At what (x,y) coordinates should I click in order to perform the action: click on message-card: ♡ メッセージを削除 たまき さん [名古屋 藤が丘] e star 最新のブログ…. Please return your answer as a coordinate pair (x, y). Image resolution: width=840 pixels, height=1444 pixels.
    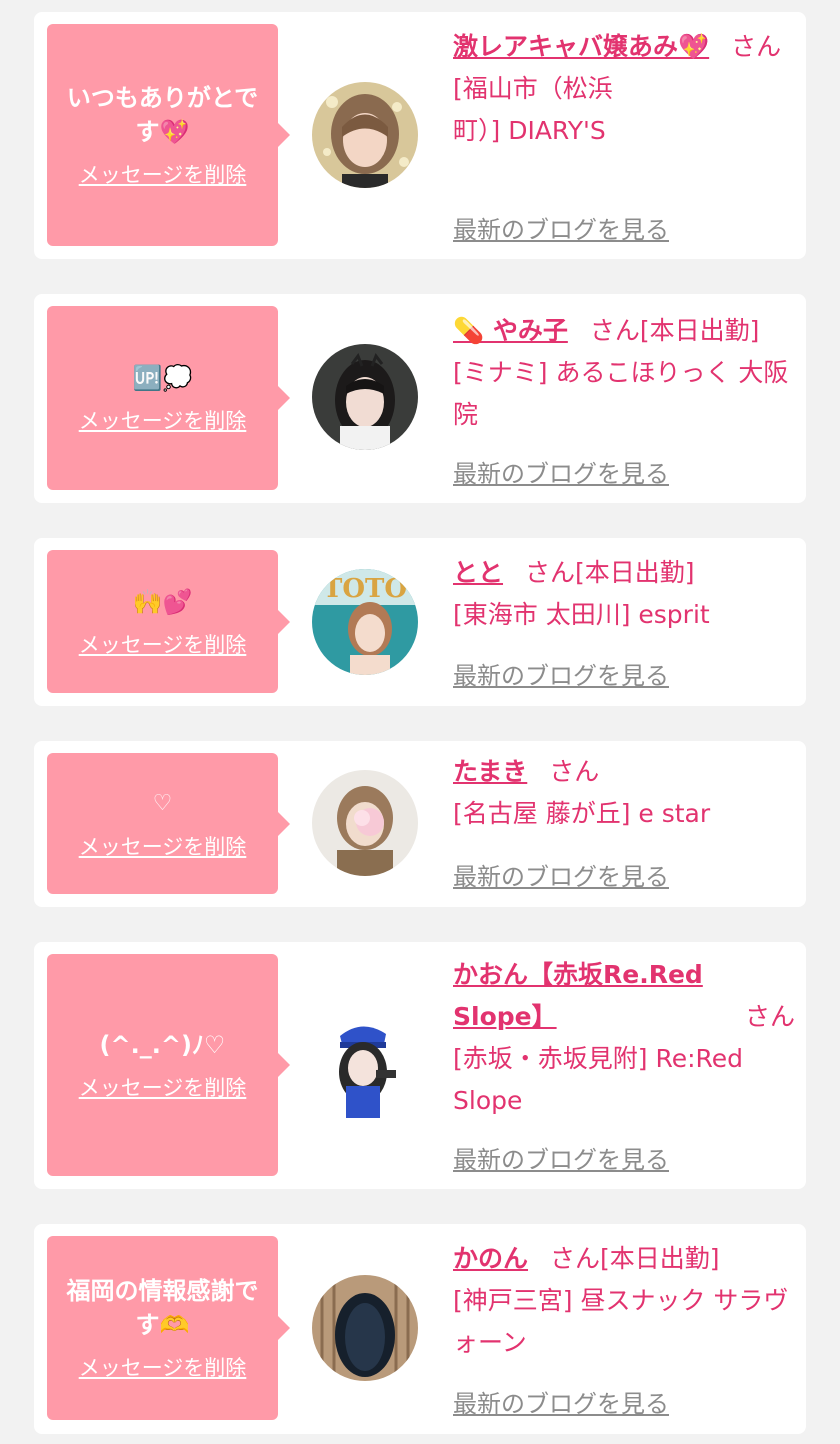
    Looking at the image, I should click on (420, 824).